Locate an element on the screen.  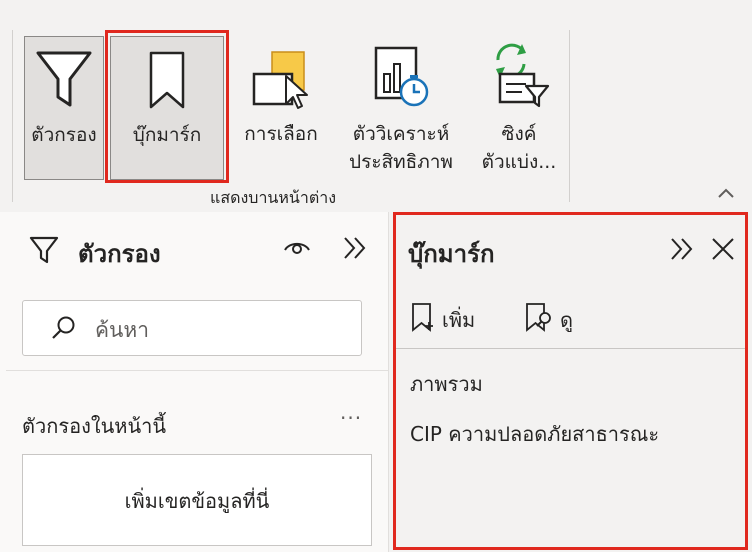
view-bookmark-label: ดู is located at coordinates (566, 319).